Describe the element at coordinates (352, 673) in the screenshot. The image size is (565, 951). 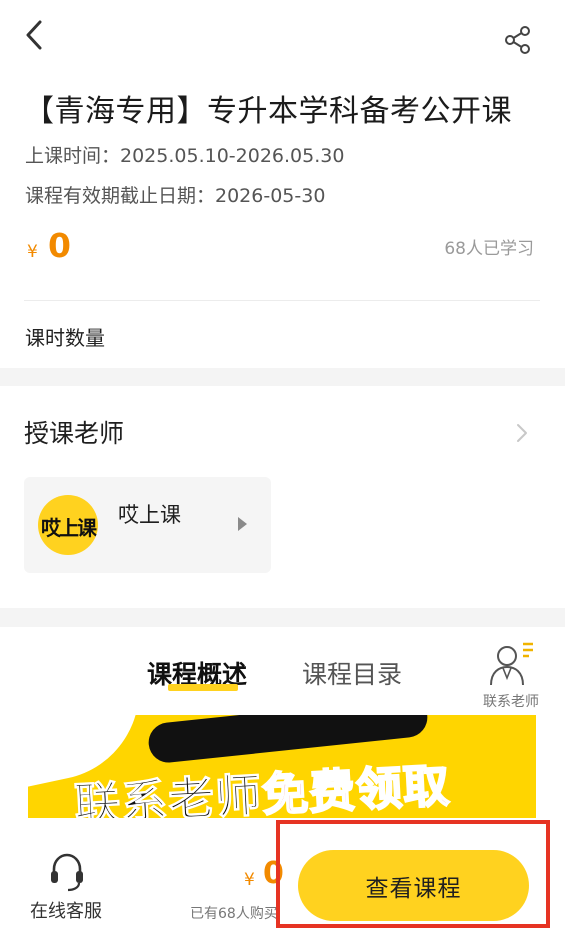
I see `tab-catalog: 课程目录` at that location.